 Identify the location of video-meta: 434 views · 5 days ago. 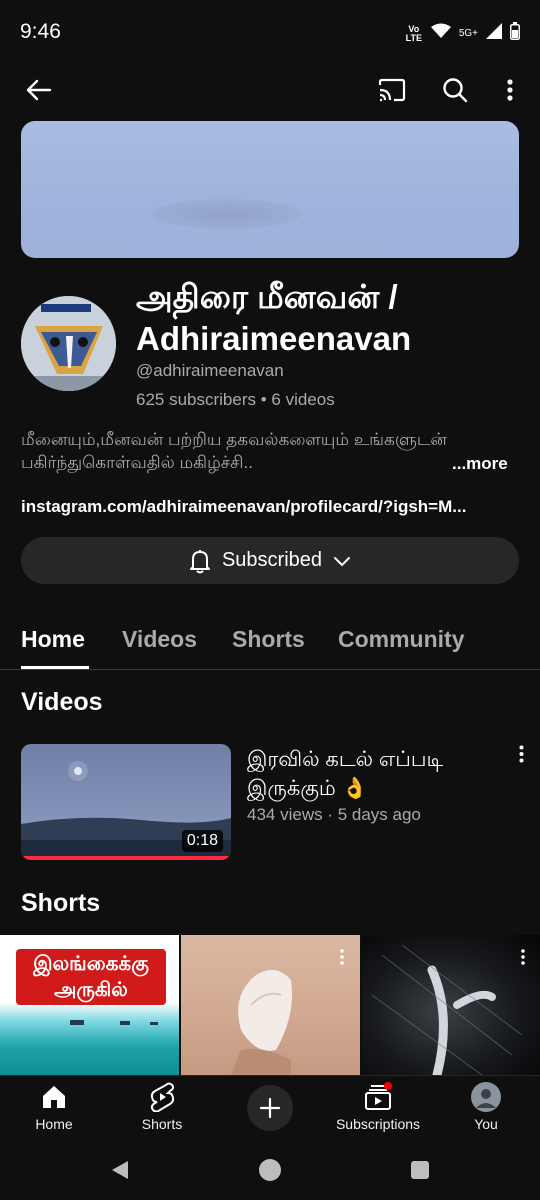
(334, 814).